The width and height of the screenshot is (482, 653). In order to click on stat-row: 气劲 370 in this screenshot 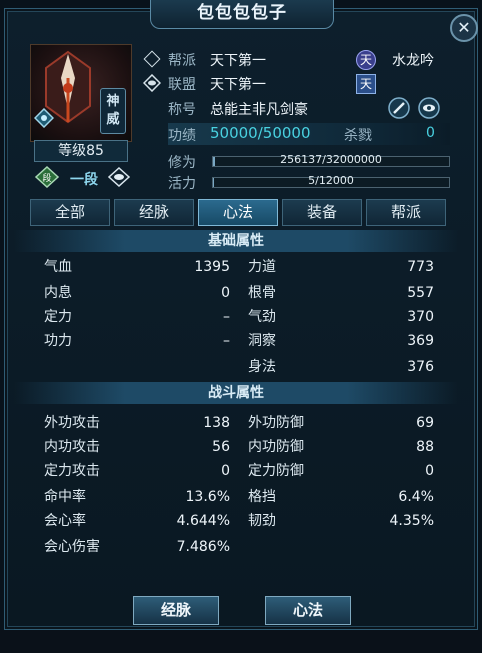, I will do `click(341, 317)`.